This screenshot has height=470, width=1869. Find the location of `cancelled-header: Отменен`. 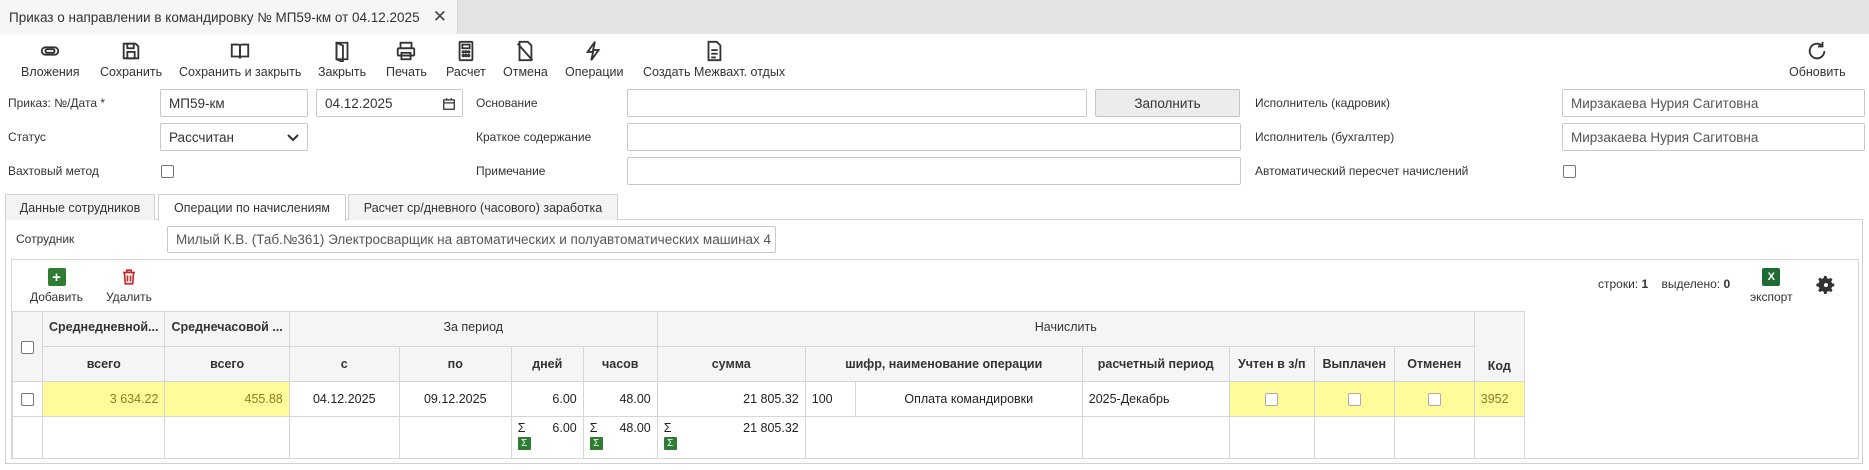

cancelled-header: Отменен is located at coordinates (1434, 364).